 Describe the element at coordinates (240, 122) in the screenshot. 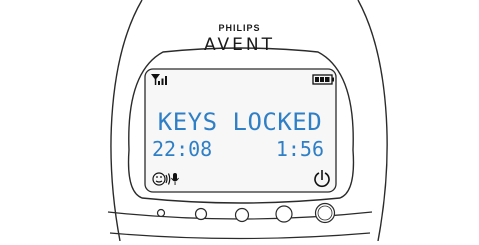

I see `lcd-status-text: KEYS LOCKED` at that location.